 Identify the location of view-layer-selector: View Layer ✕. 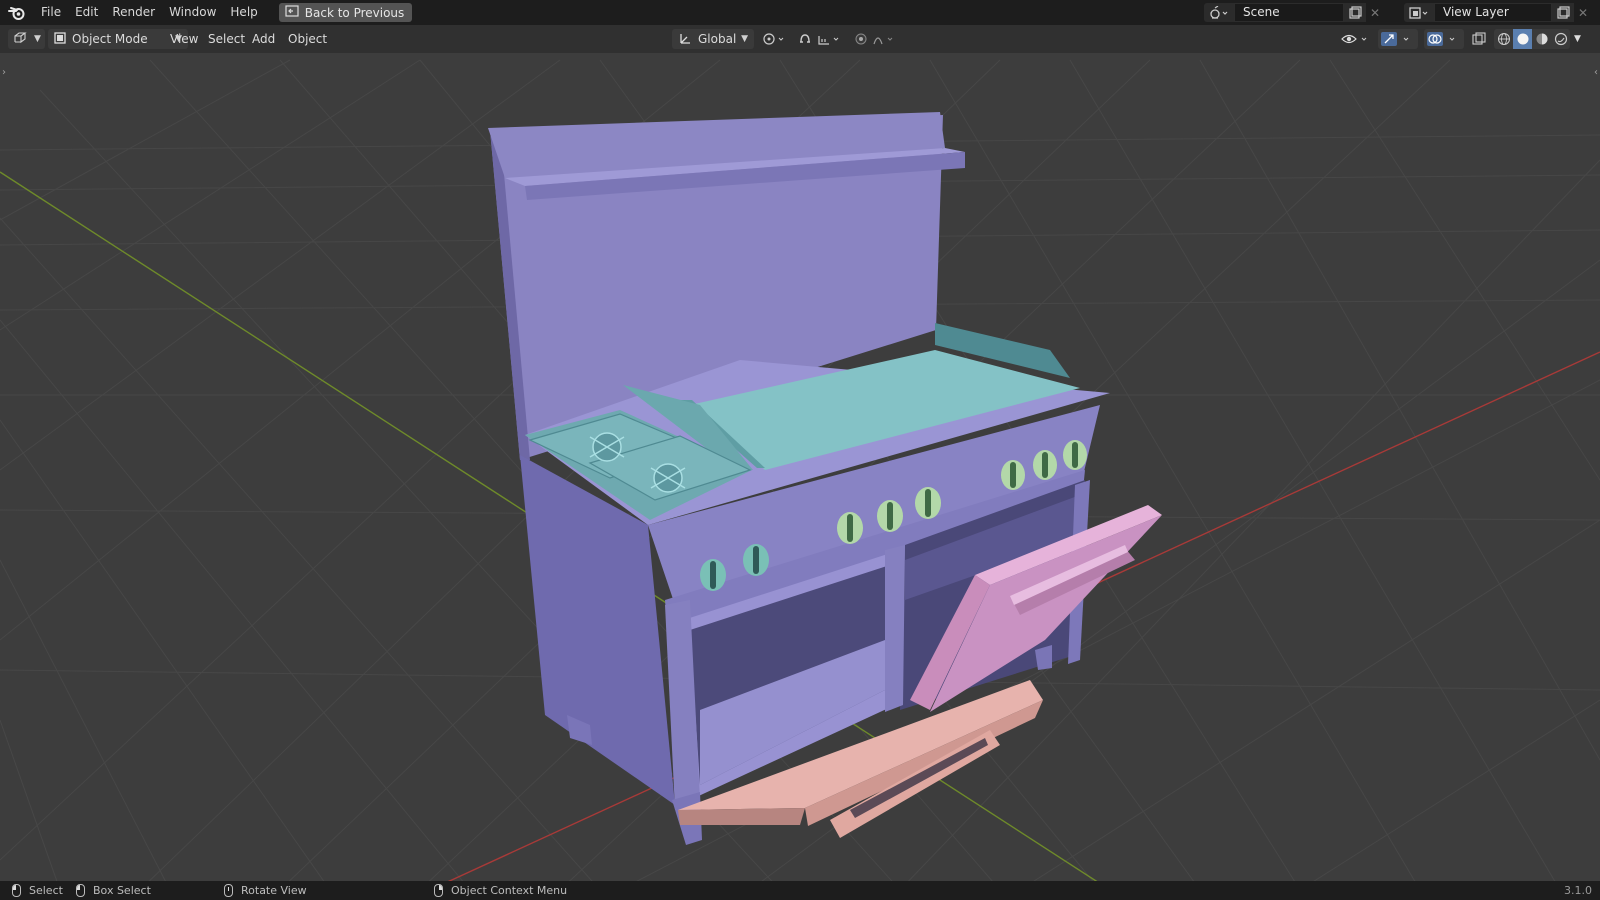
(1498, 12).